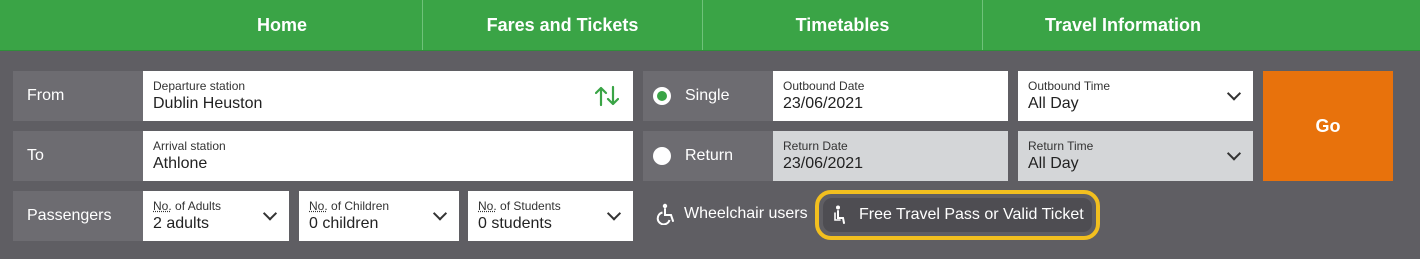 This screenshot has width=1420, height=259. I want to click on seated-person-icon, so click(840, 215).